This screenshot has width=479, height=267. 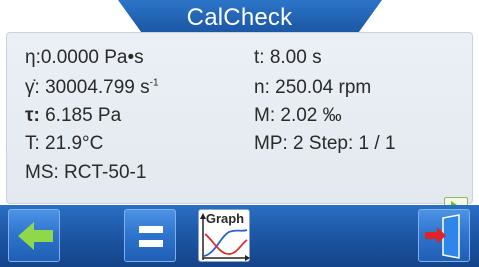 I want to click on viscosity-readout: η:0.0000 Pa•s, so click(x=84, y=58).